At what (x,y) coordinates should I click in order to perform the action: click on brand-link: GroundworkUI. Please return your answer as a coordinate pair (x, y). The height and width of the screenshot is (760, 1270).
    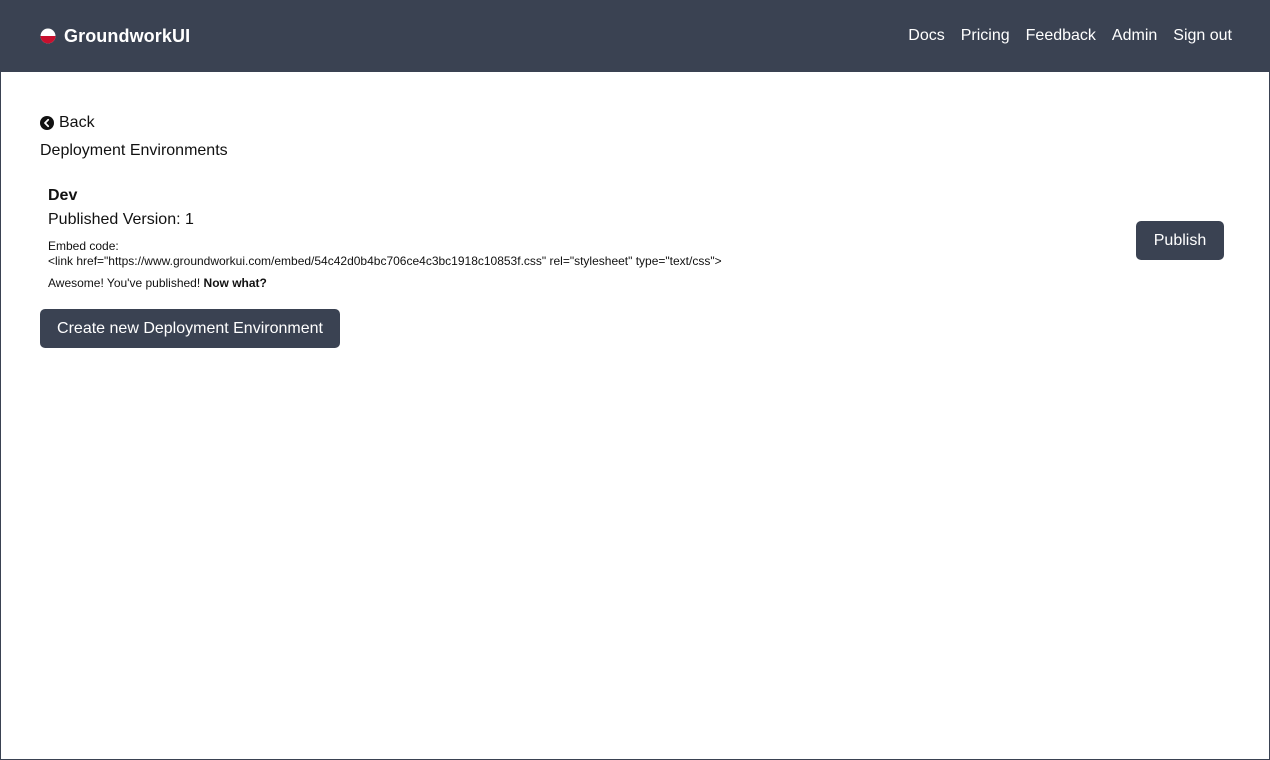
    Looking at the image, I should click on (115, 36).